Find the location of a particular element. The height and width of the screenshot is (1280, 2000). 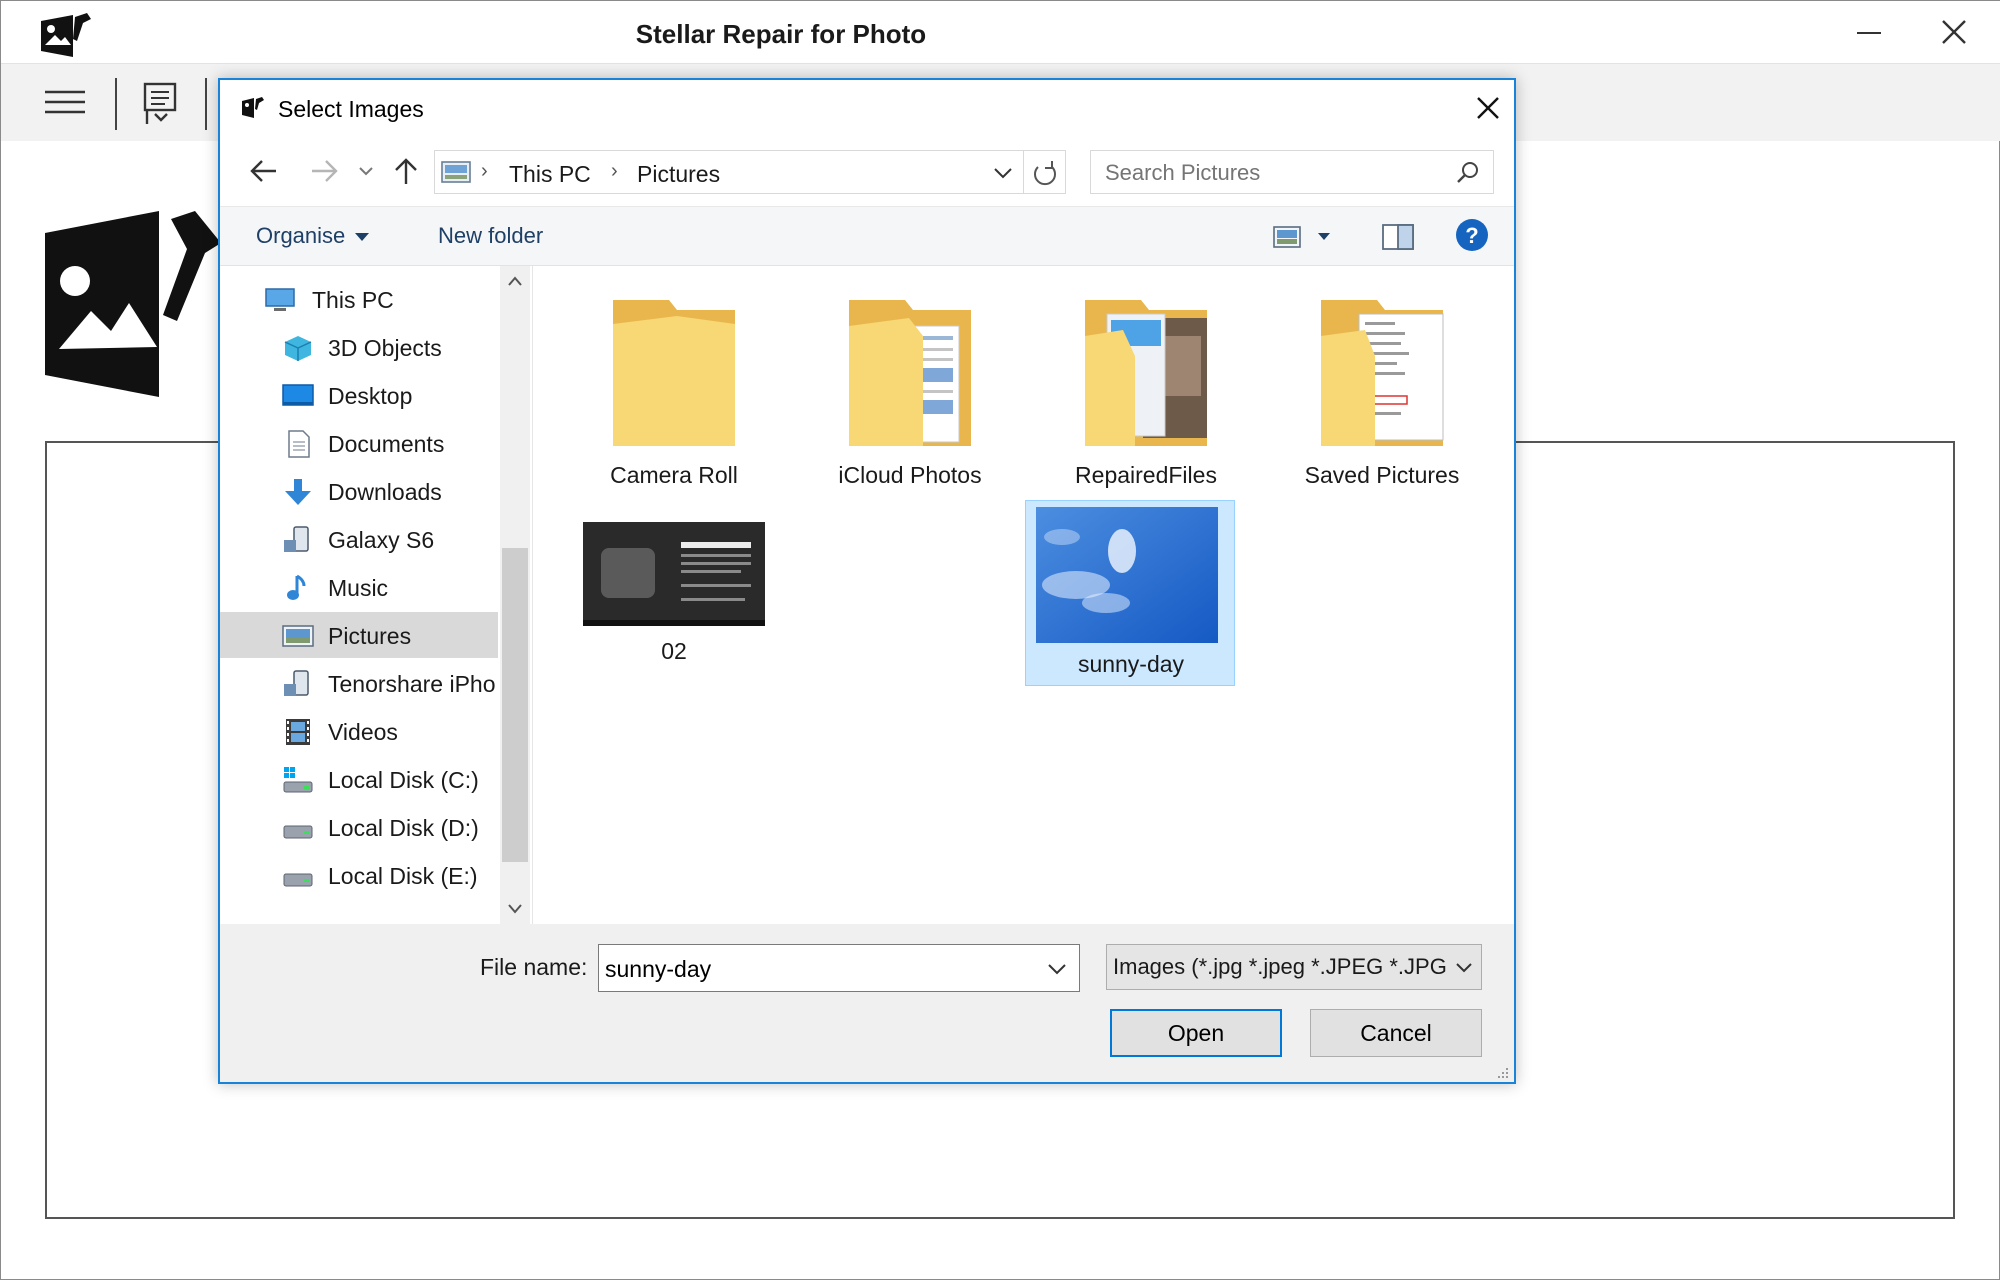

folder-tile-repairedfiles: RepairedFiles is located at coordinates (1146, 391).